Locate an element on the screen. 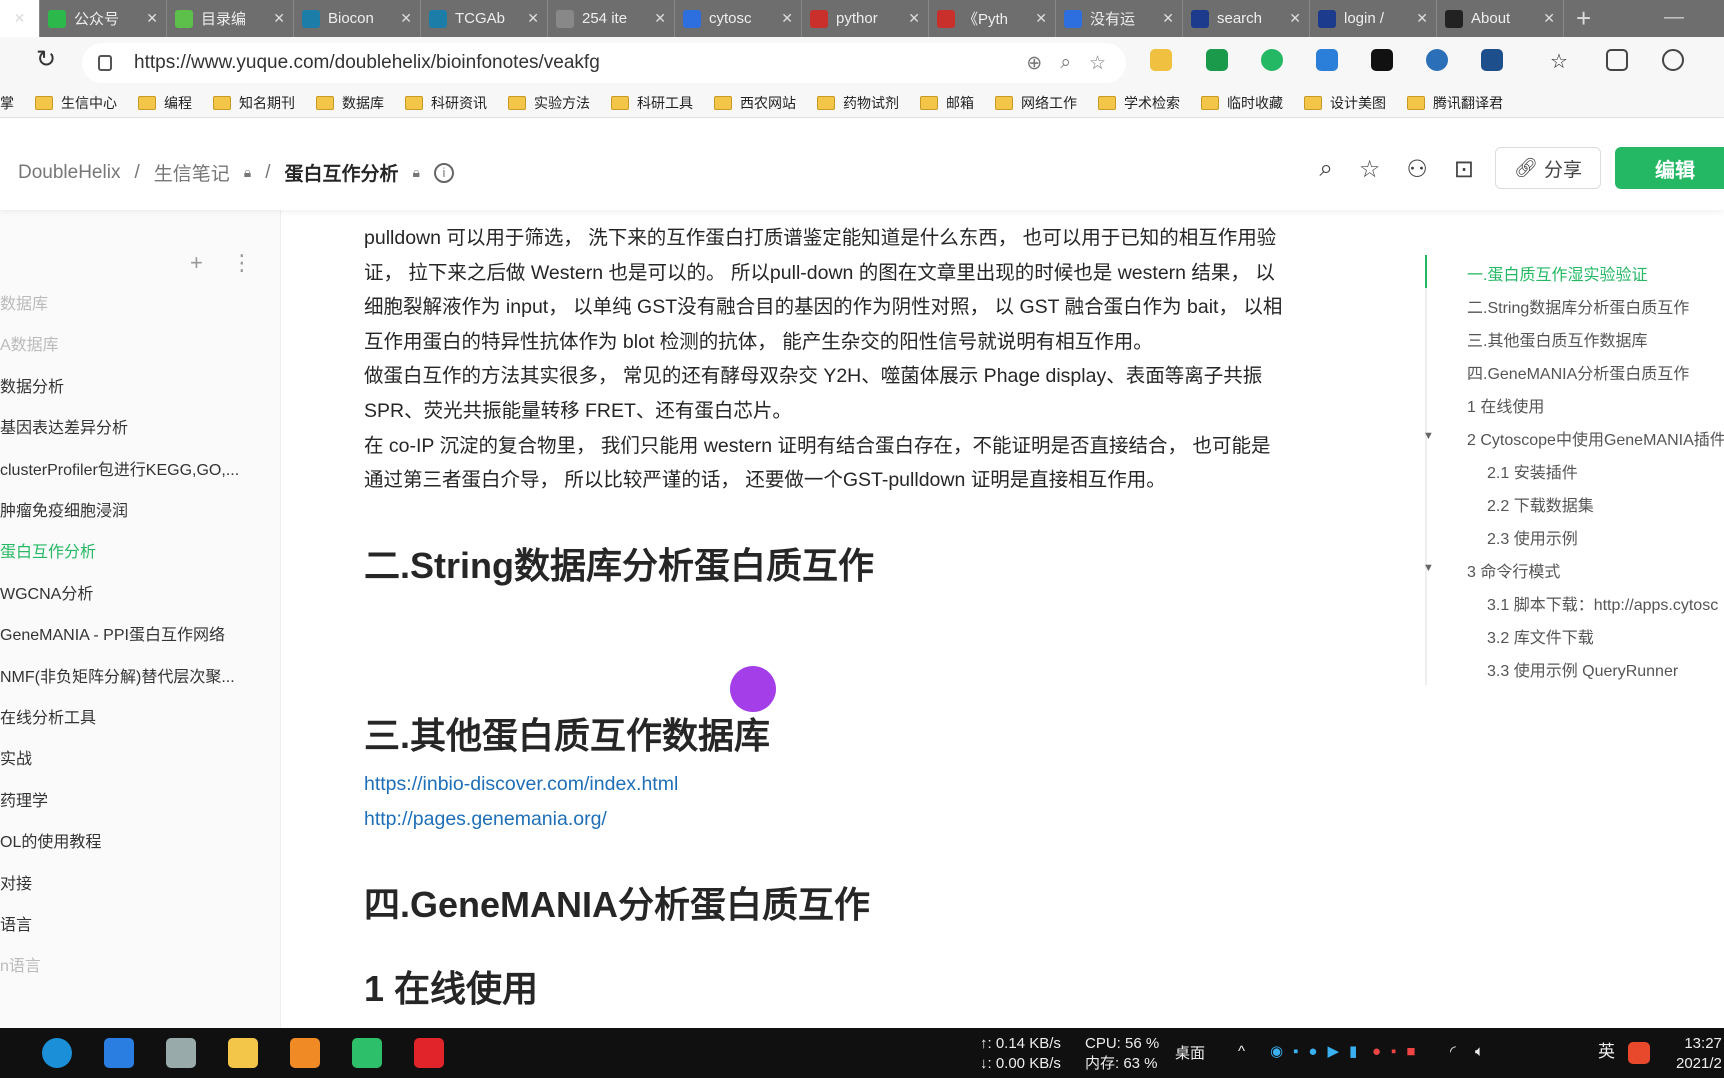 This screenshot has width=1724, height=1078. sidebar-item: 在线分析工具 is located at coordinates (48, 716).